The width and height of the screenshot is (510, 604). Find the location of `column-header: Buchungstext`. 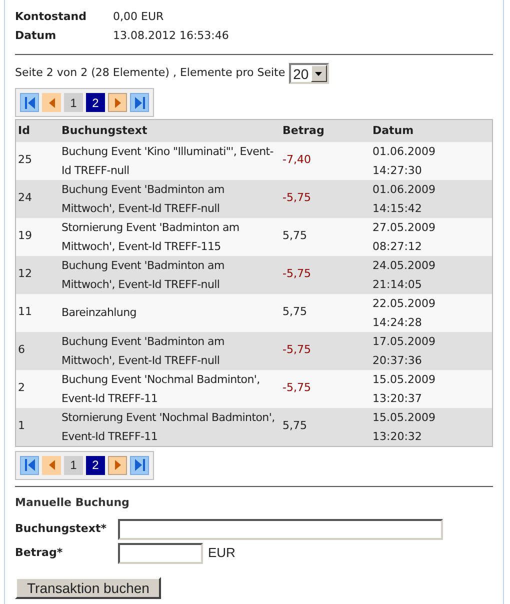

column-header: Buchungstext is located at coordinates (170, 131).